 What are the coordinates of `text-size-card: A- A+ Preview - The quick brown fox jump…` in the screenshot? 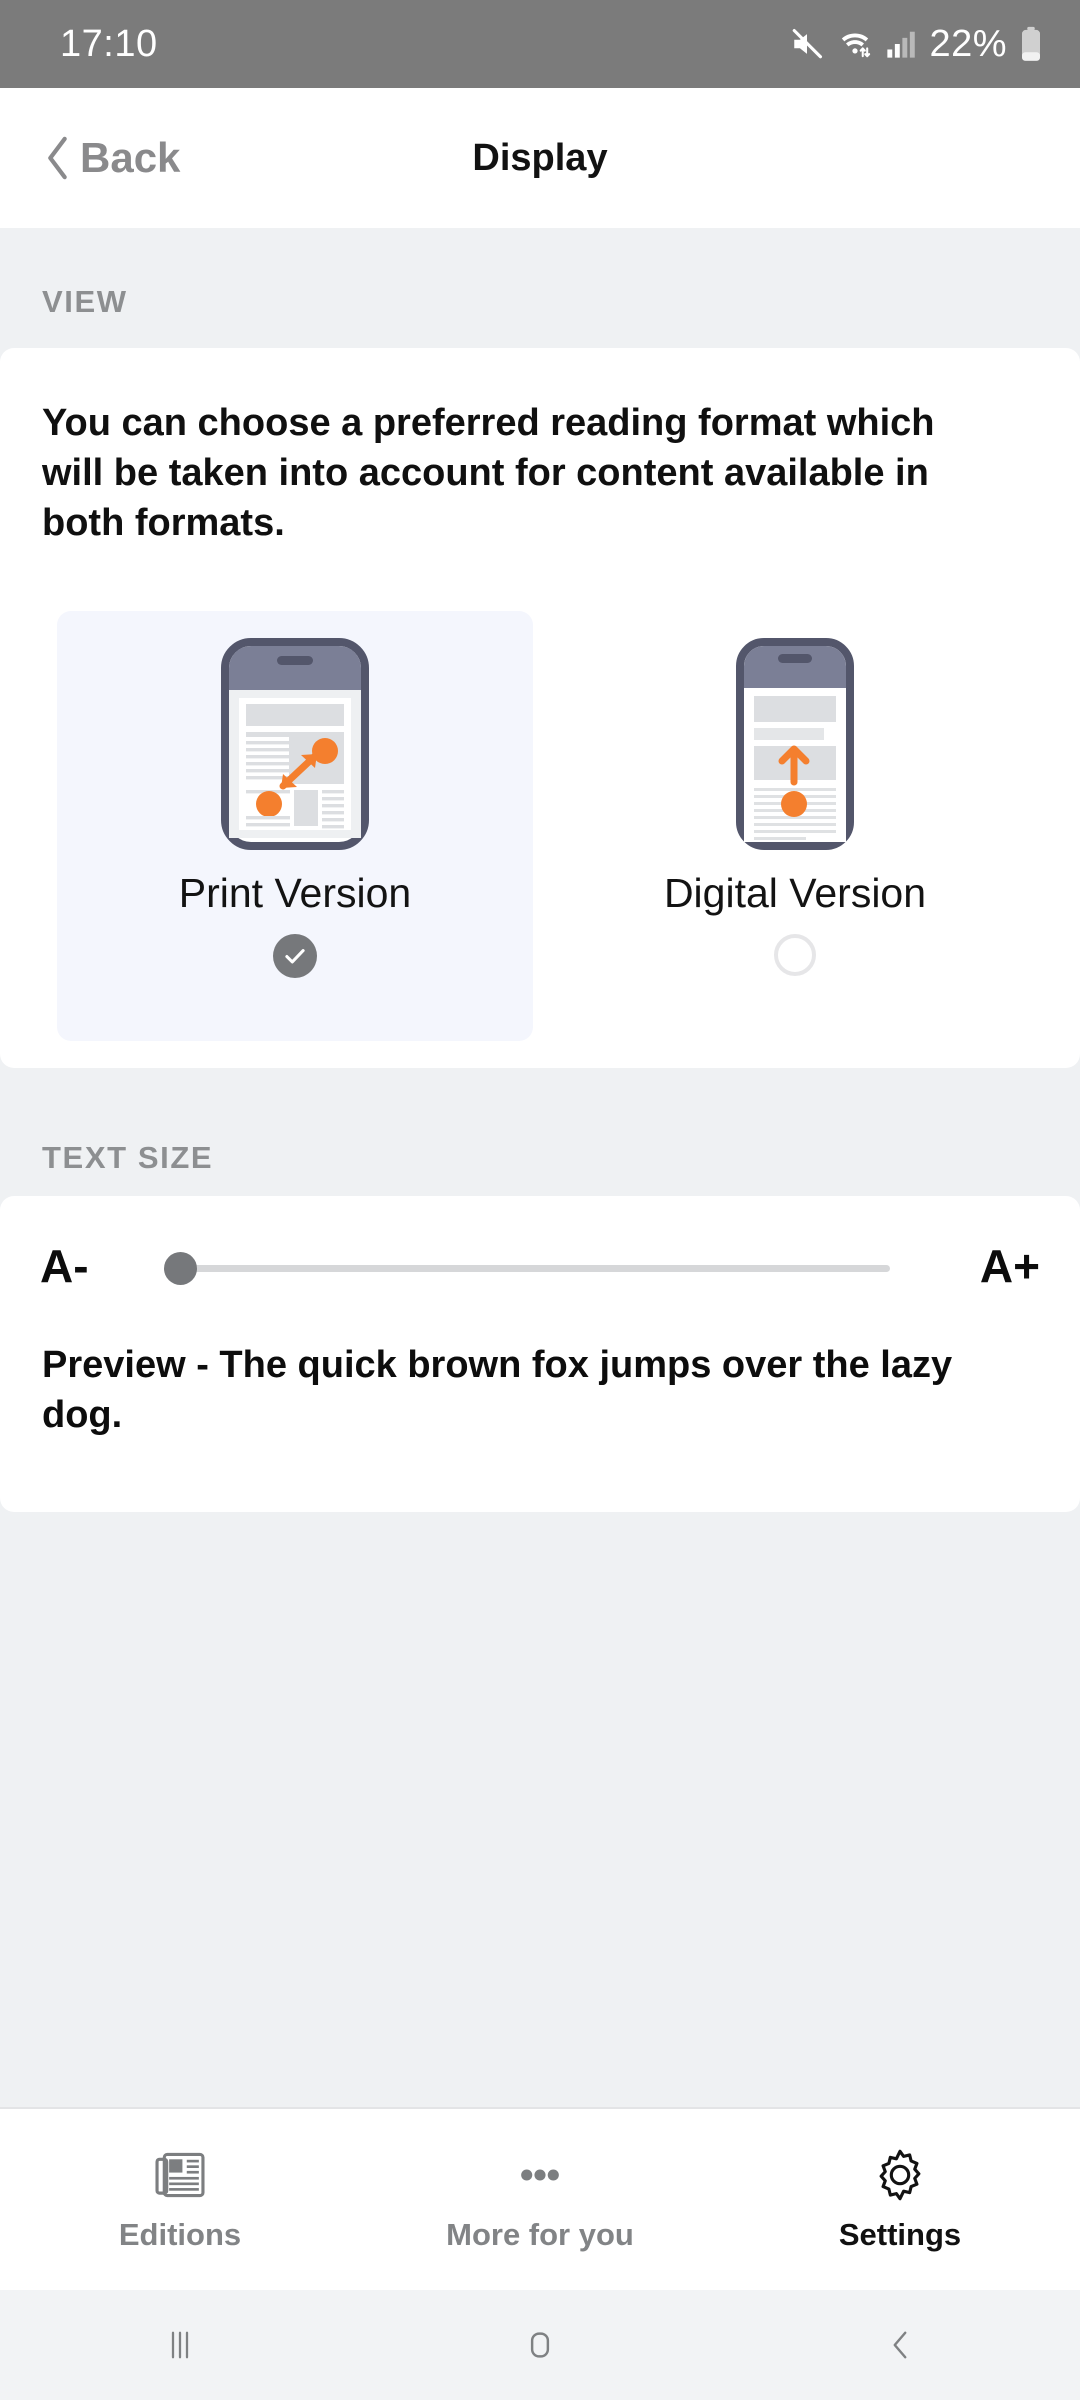 It's located at (540, 1354).